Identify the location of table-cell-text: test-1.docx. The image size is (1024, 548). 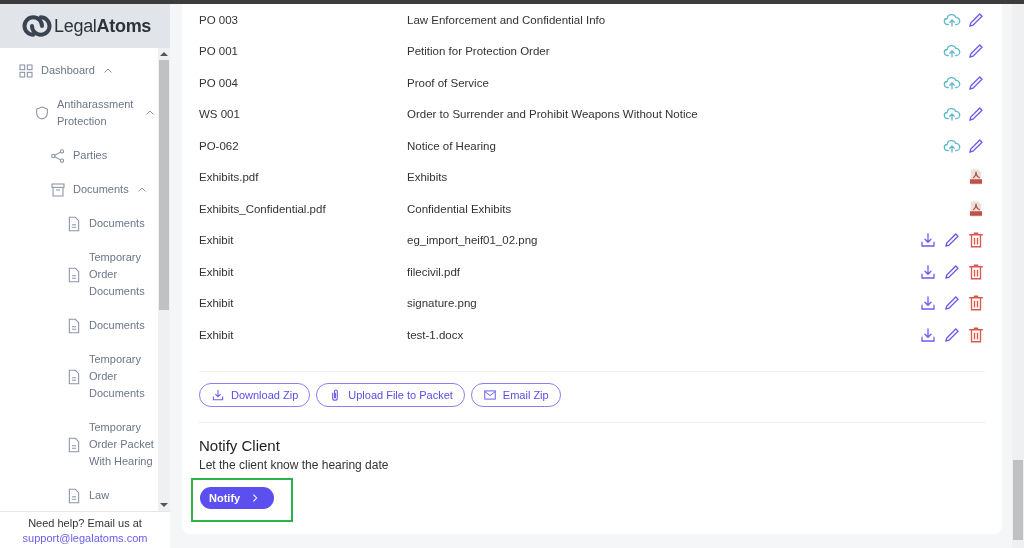
(436, 334).